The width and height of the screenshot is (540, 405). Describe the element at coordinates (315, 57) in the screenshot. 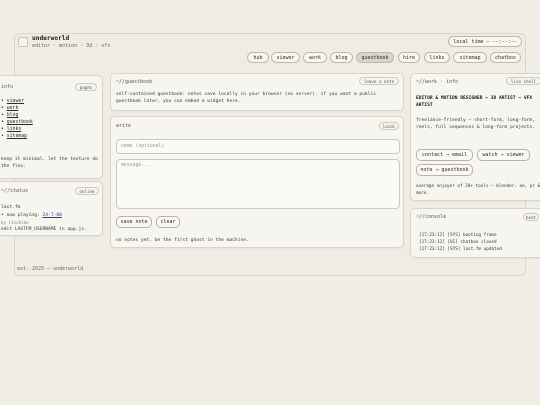

I see `nav-work: work` at that location.